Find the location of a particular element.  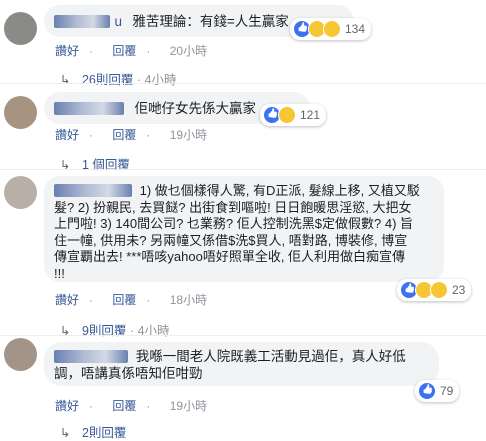

comment-bubble: 我喺一間老人院既義工活動見過佢，真人好低 調，唔講真係唔知佢咁勁 is located at coordinates (241, 364).